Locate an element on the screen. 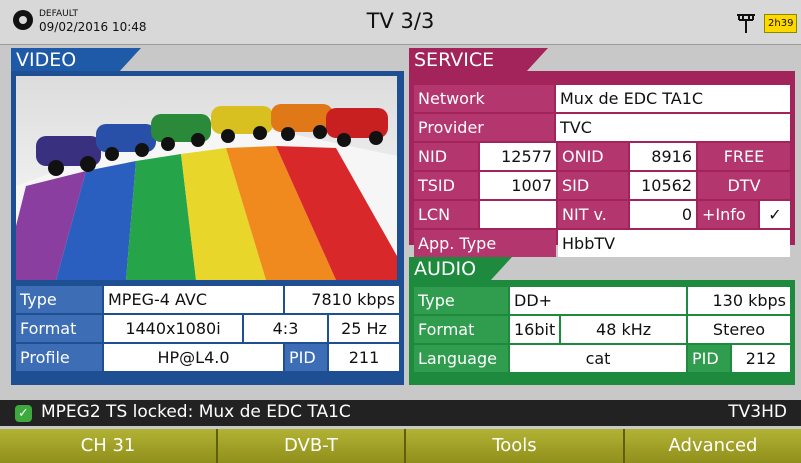  network-label: Network is located at coordinates (484, 98).